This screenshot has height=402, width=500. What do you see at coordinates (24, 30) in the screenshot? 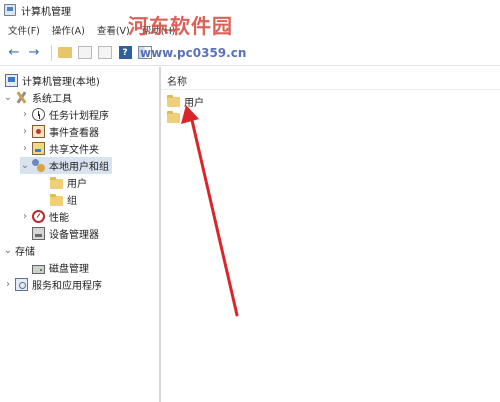
I see `menu-file: 文件(F)` at bounding box center [24, 30].